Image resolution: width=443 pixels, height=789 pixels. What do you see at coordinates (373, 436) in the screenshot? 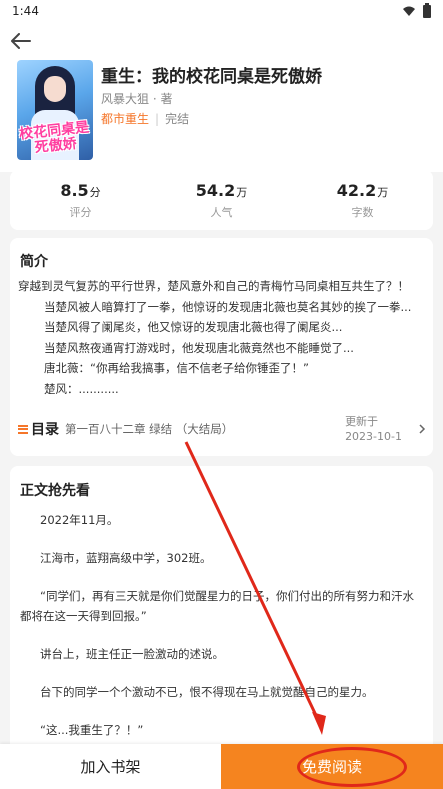
I see `toc-update-date: 2023-10-1` at bounding box center [373, 436].